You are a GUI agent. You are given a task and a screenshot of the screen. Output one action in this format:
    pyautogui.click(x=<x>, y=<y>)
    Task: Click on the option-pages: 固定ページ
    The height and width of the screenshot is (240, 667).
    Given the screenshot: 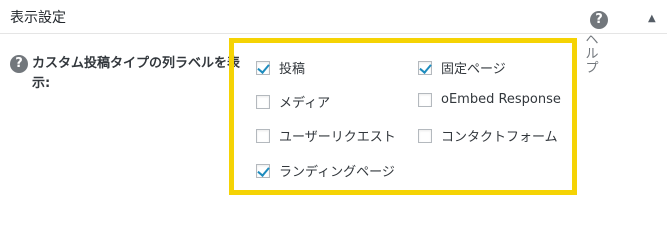 What is the action you would take?
    pyautogui.click(x=462, y=67)
    